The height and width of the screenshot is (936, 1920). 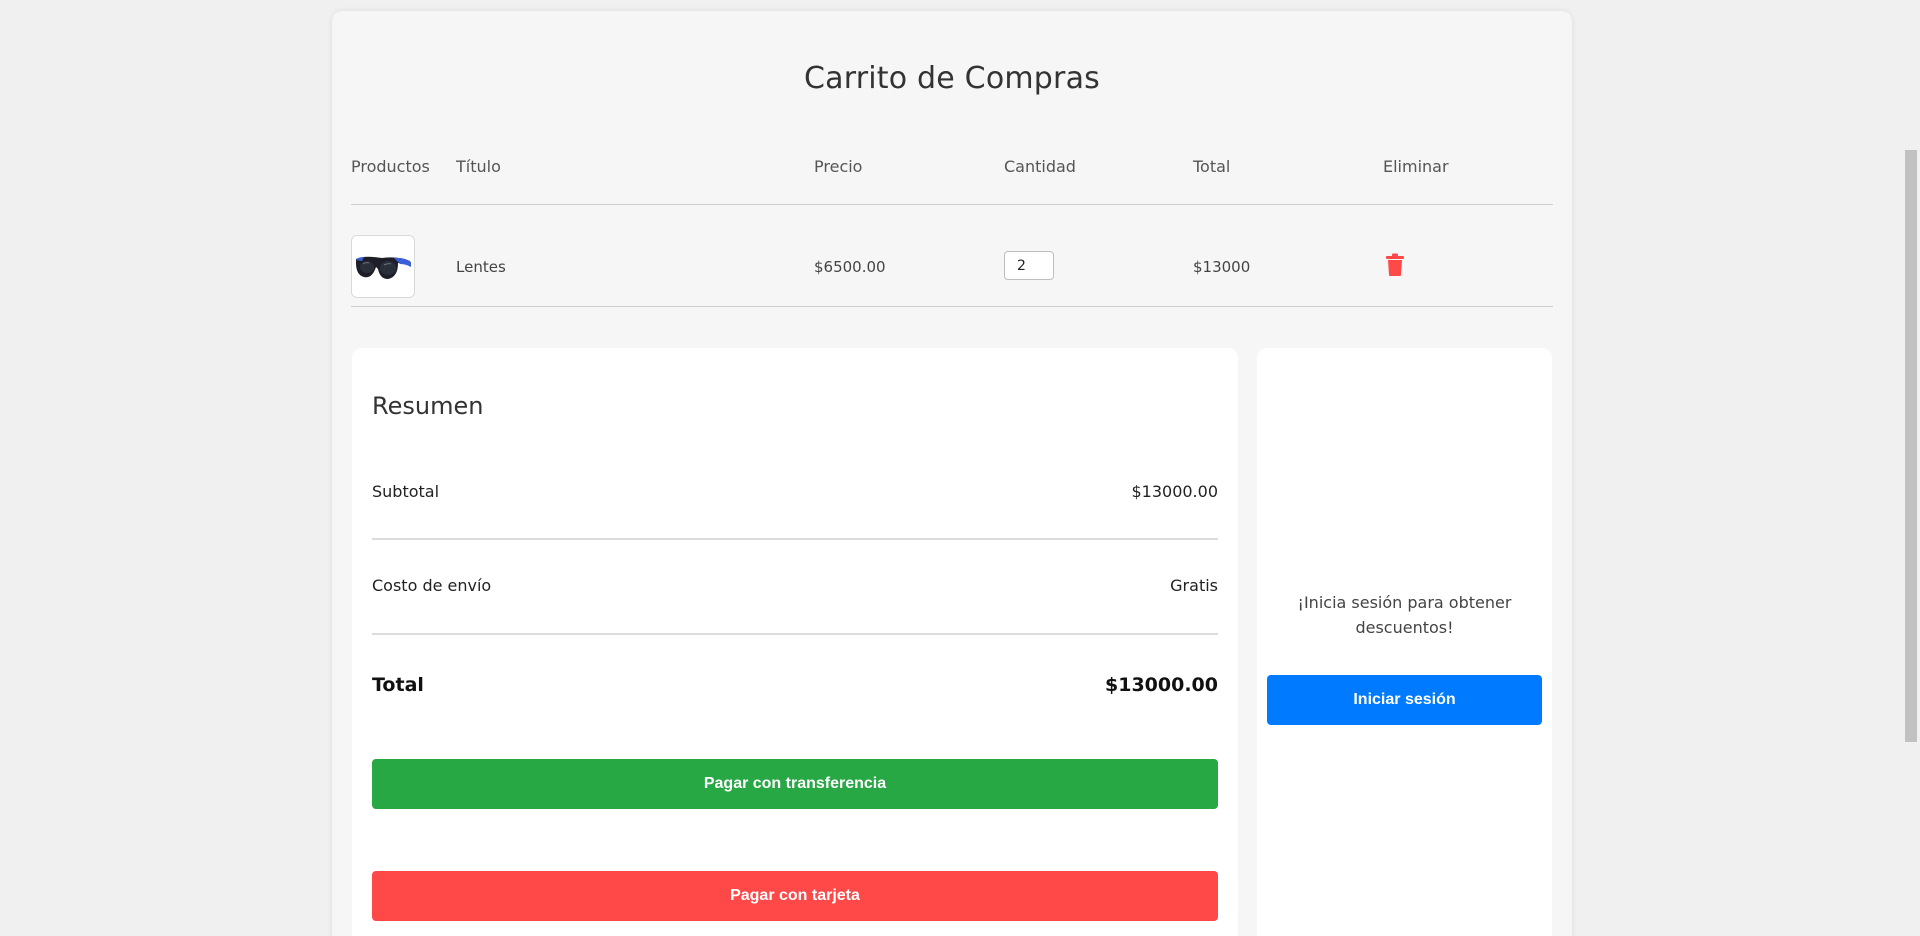 What do you see at coordinates (390, 166) in the screenshot?
I see `header-productos: Productos` at bounding box center [390, 166].